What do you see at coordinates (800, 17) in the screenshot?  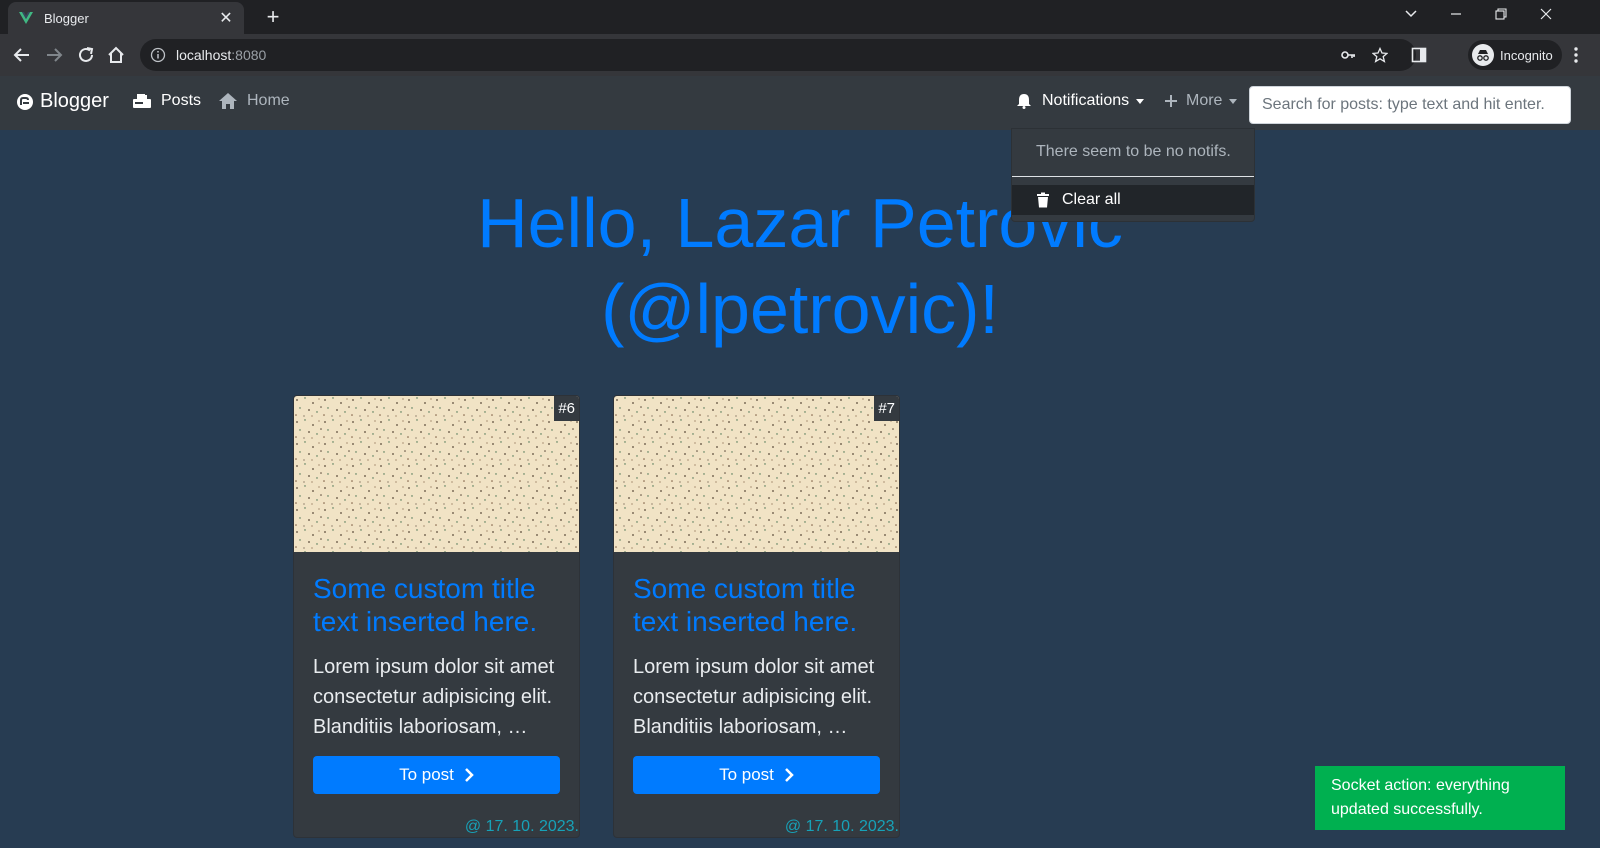 I see `browser-tabstrip: Blogger ✕ +` at bounding box center [800, 17].